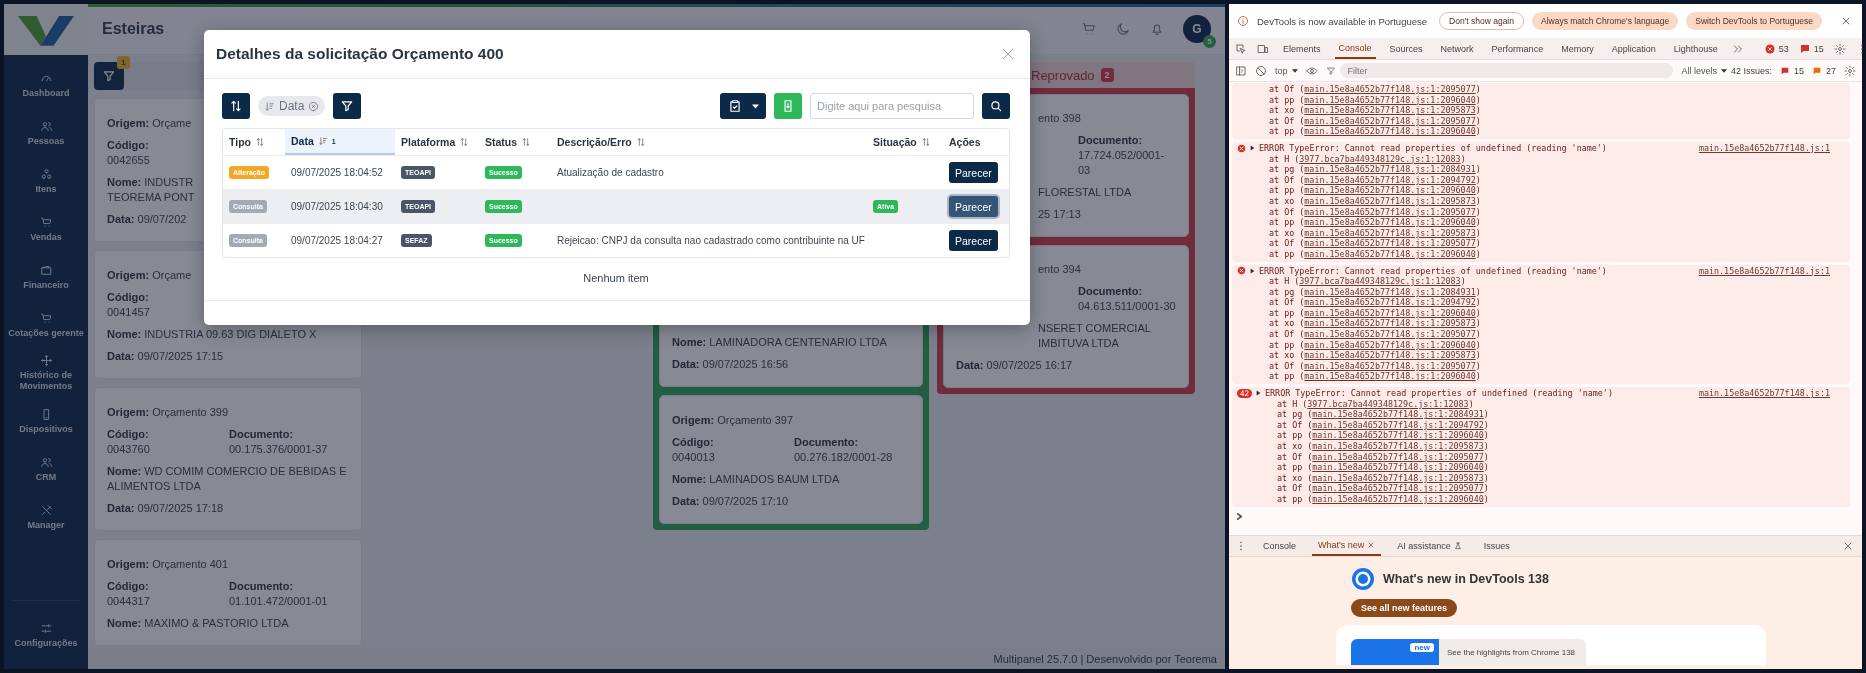 Image resolution: width=1866 pixels, height=673 pixels. I want to click on sort-chip: Data, so click(292, 106).